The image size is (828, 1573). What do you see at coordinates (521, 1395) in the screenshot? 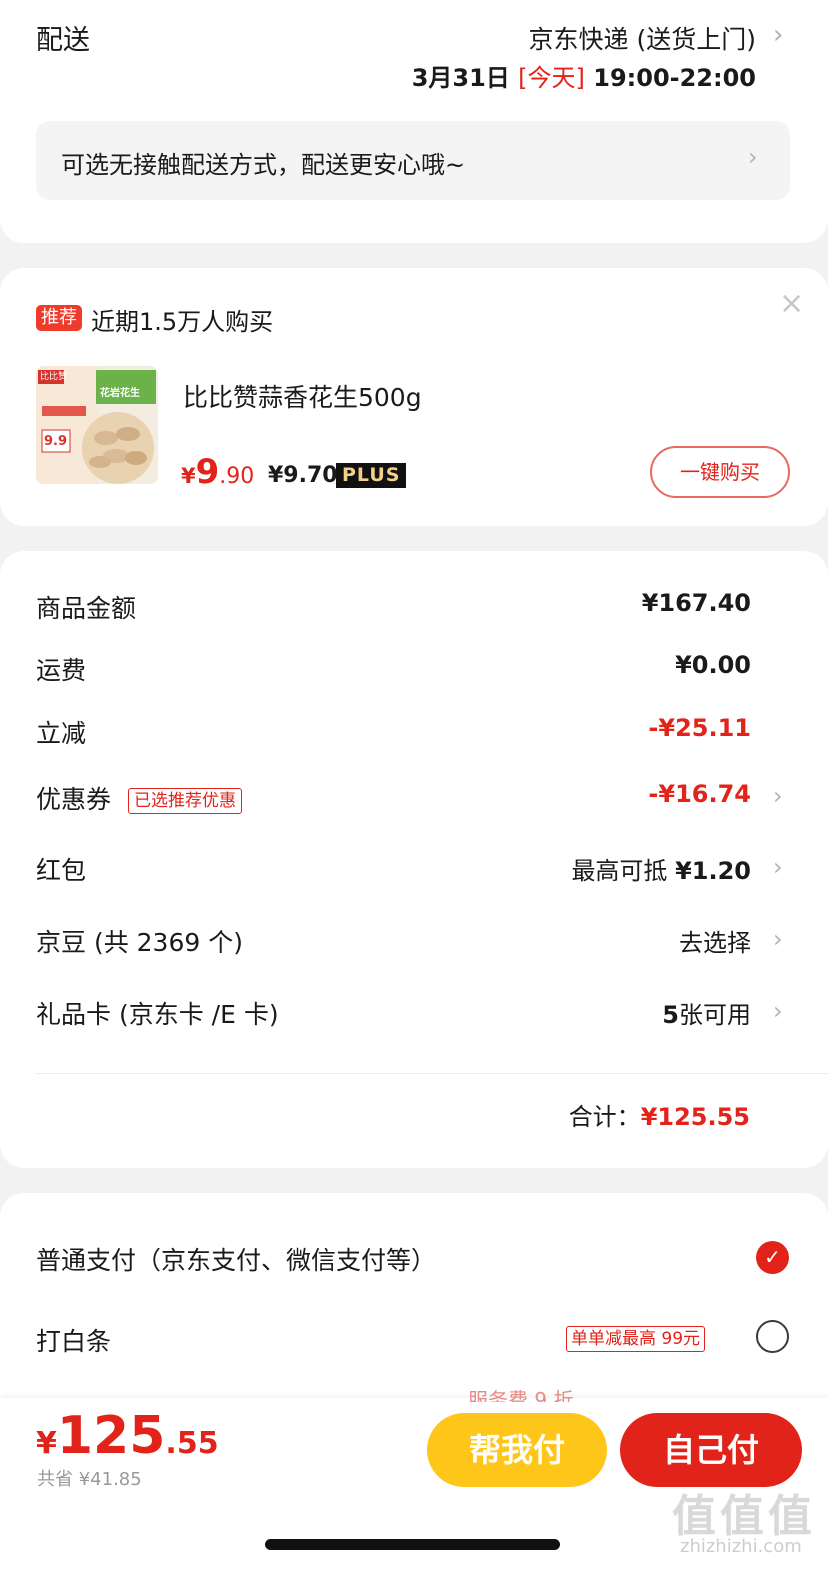
I see `service-fee-tag: 服务费 9 折` at bounding box center [521, 1395].